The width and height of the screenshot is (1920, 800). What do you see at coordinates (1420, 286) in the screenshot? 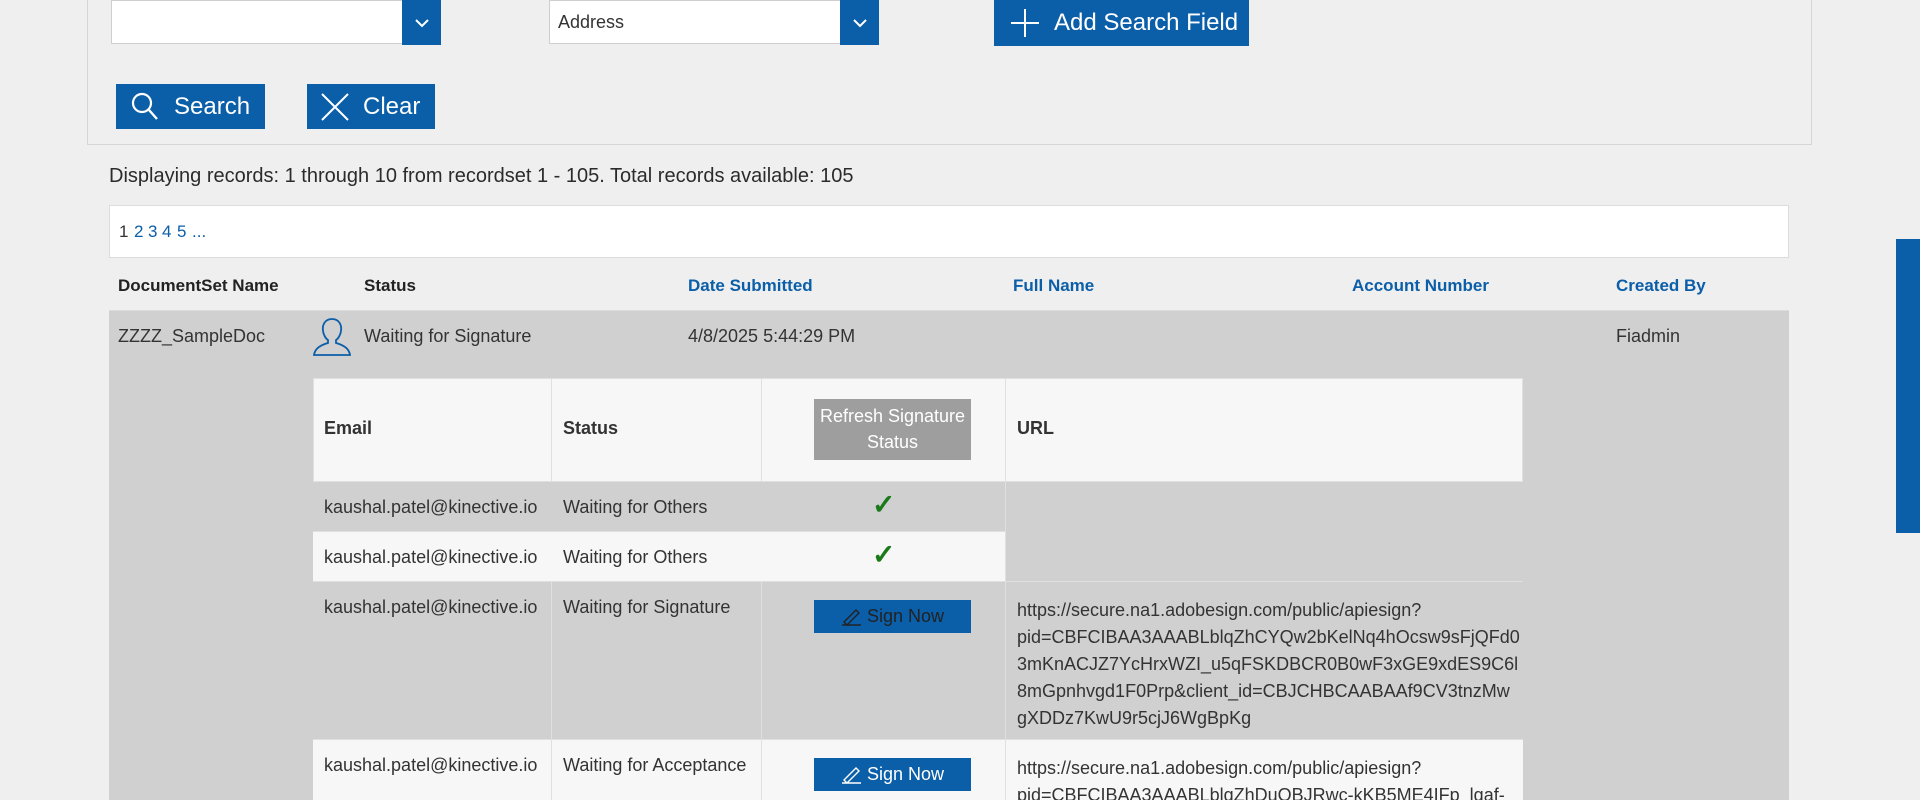
I see `column-account-number: Account Number` at bounding box center [1420, 286].